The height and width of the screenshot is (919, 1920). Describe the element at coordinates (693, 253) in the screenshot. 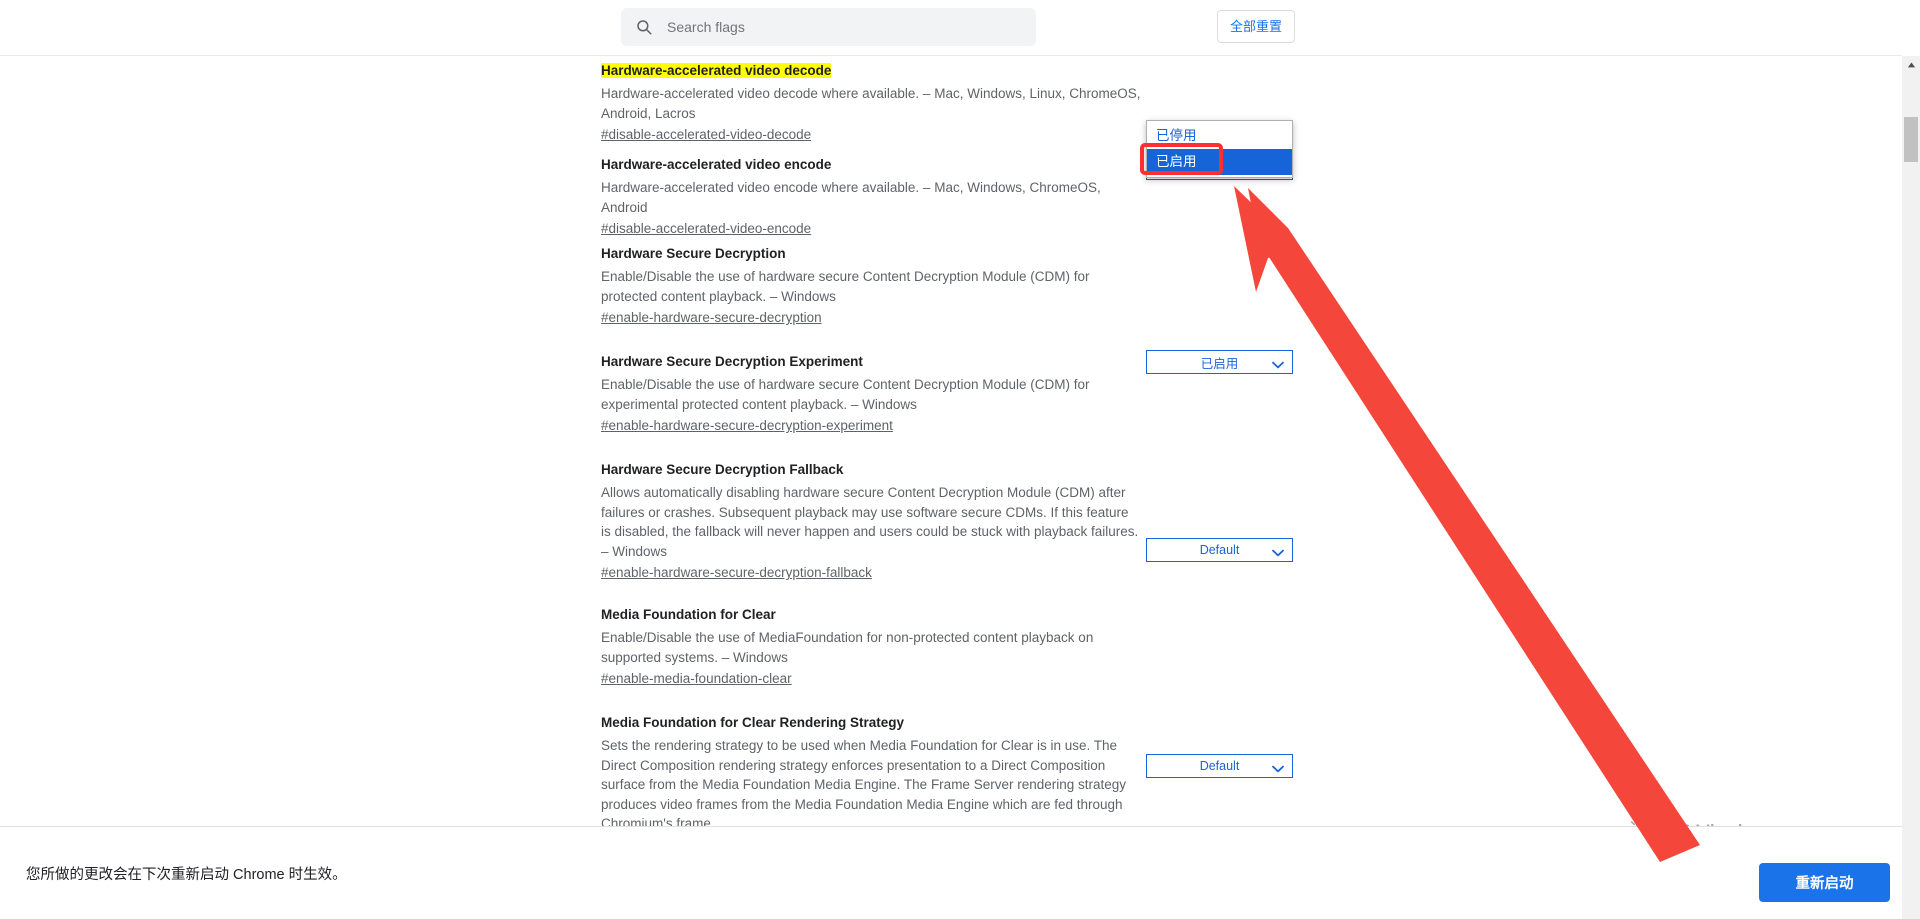

I see `flag-title: Hardware Secure Decryption` at that location.